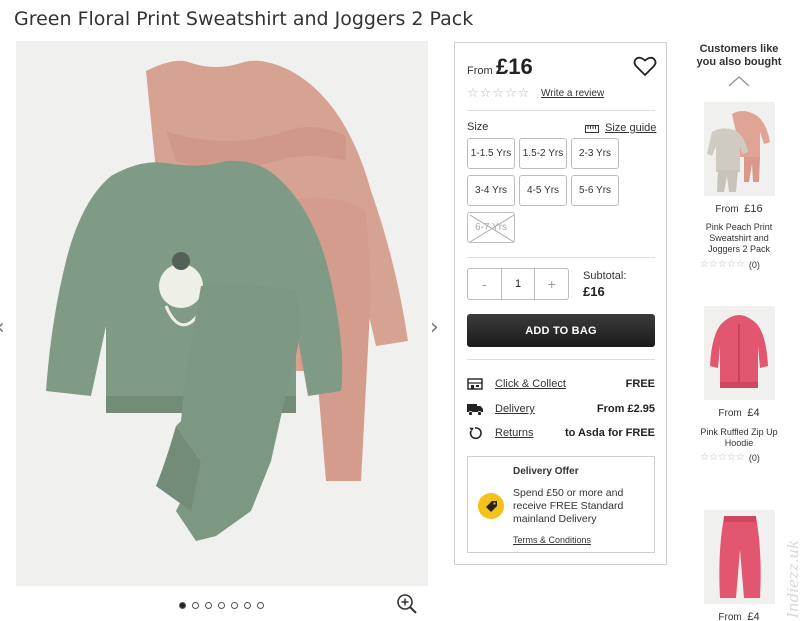 This screenshot has height=621, width=809. I want to click on click-collect-value: FREE, so click(640, 384).